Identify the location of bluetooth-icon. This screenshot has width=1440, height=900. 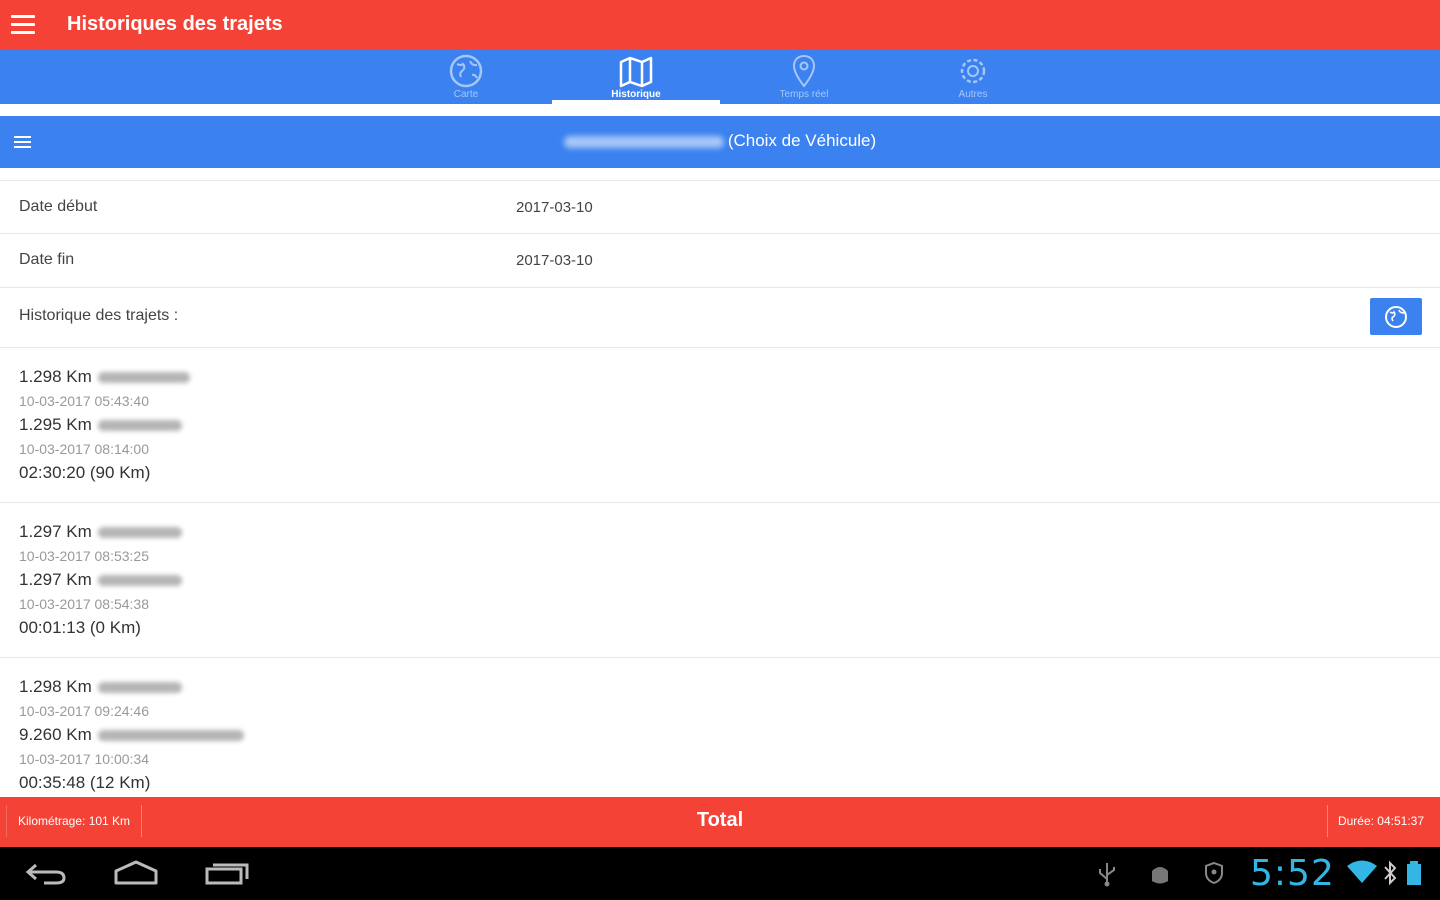
(1390, 873).